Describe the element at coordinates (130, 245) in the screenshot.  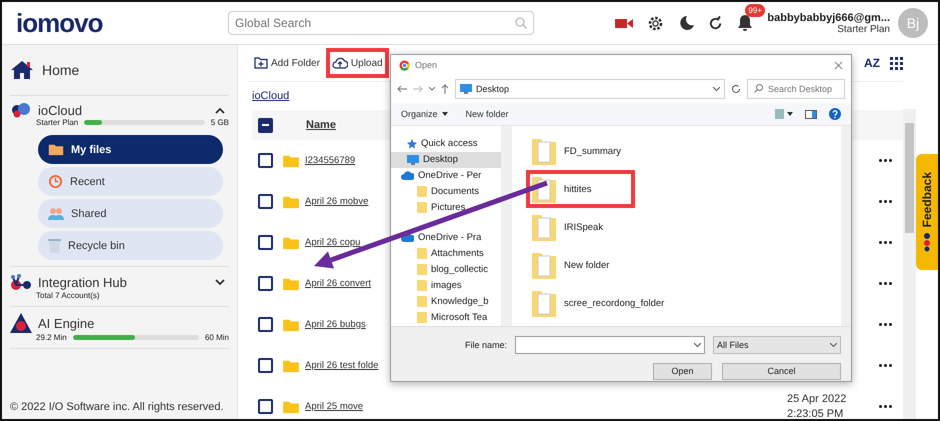
I see `nav-item: Recycle bin` at that location.